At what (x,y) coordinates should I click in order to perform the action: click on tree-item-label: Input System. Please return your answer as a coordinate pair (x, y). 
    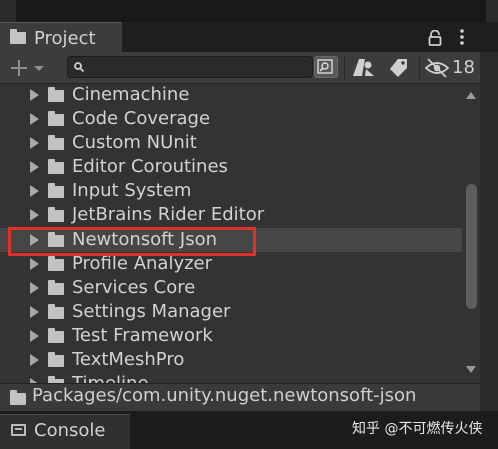
    Looking at the image, I should click on (132, 190).